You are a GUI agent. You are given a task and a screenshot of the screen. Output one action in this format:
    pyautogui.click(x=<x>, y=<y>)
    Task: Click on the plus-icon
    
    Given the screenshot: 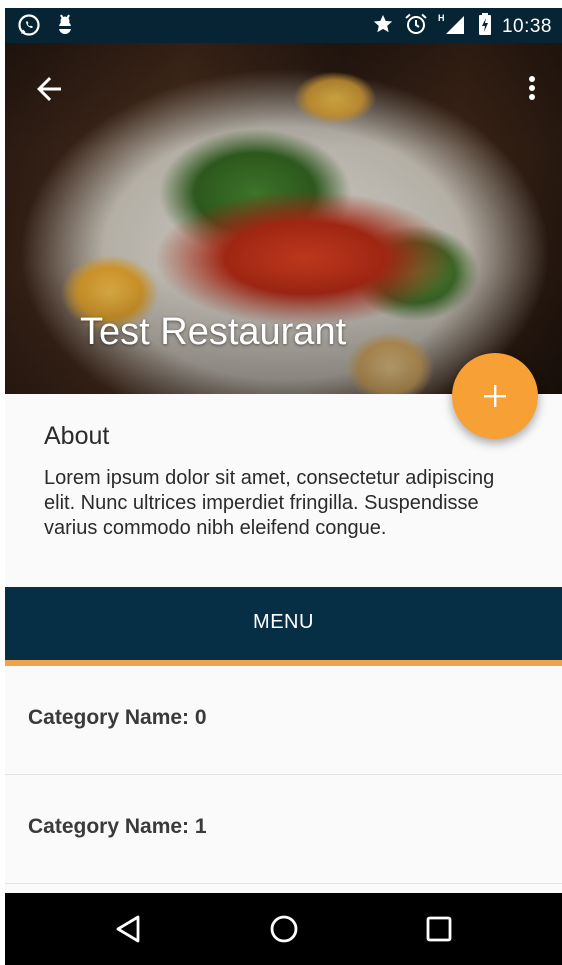 What is the action you would take?
    pyautogui.click(x=495, y=396)
    